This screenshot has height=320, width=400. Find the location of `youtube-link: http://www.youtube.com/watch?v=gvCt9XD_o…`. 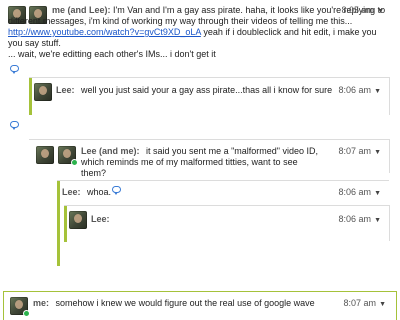

youtube-link: http://www.youtube.com/watch?v=gvCt9XD_o… is located at coordinates (104, 32).